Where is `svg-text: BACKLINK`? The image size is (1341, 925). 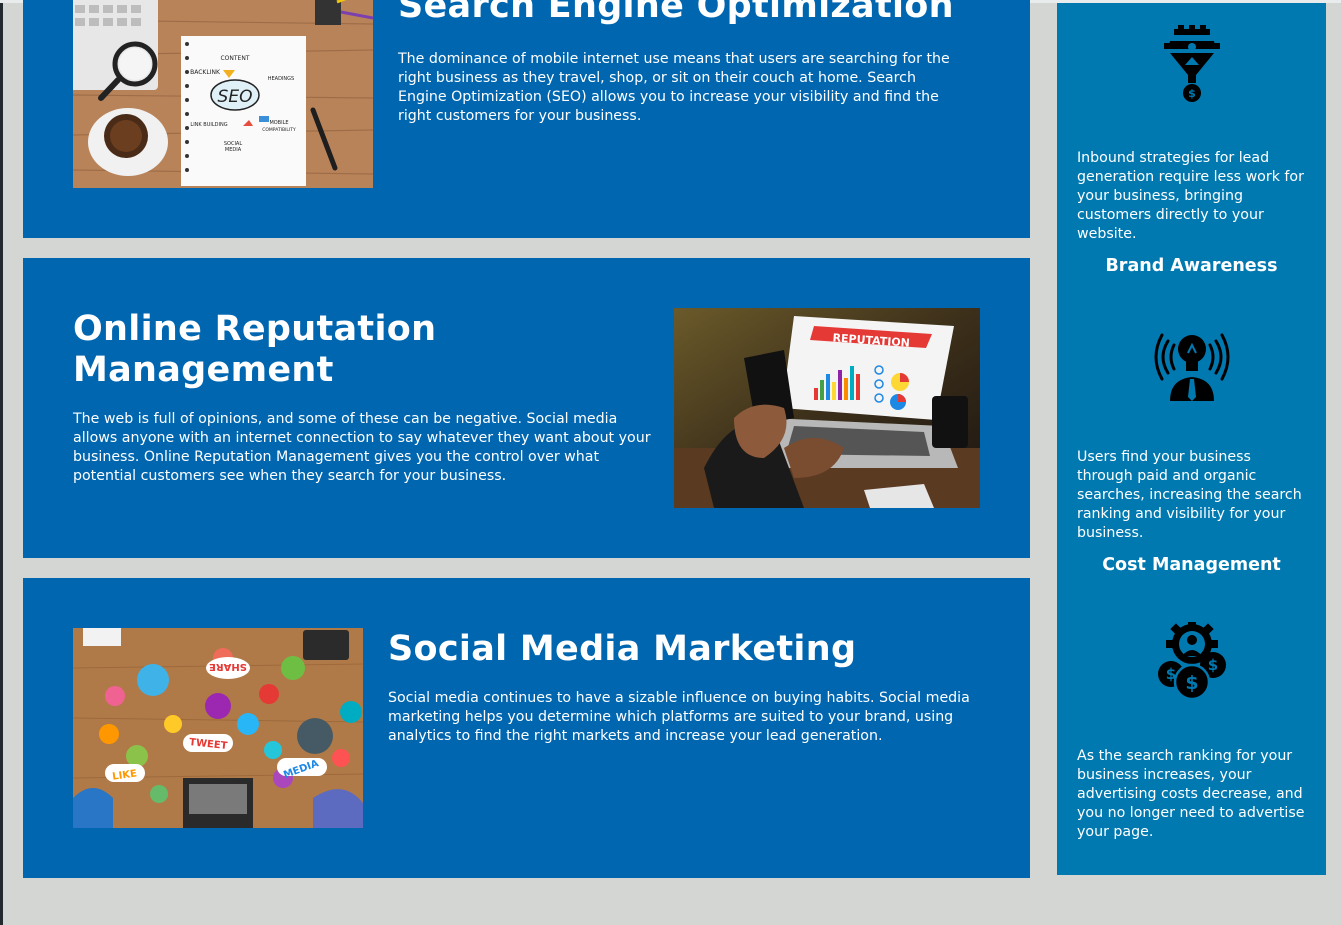 svg-text: BACKLINK is located at coordinates (205, 72).